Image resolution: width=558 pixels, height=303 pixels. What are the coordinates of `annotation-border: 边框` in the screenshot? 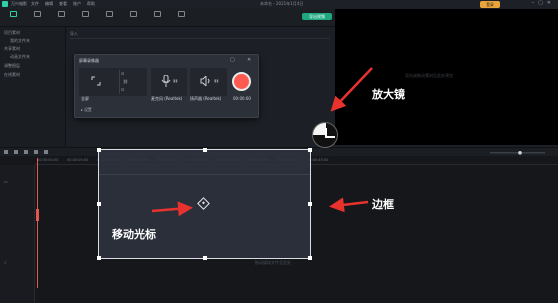 It's located at (383, 204).